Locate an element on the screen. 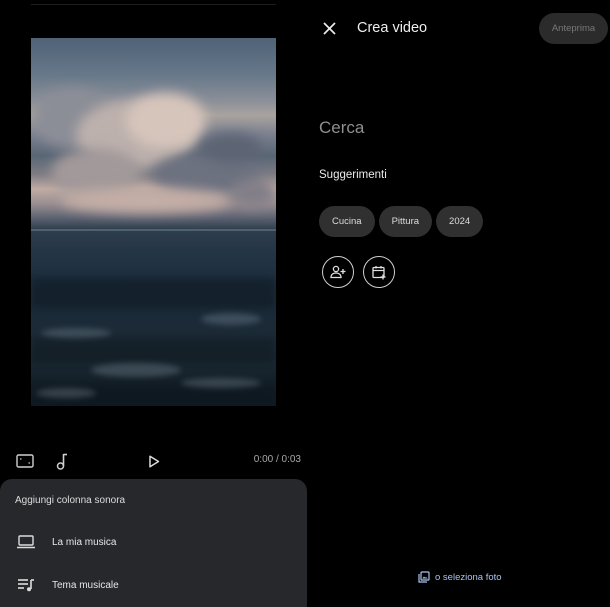 This screenshot has height=607, width=610. queue-music-icon is located at coordinates (26, 585).